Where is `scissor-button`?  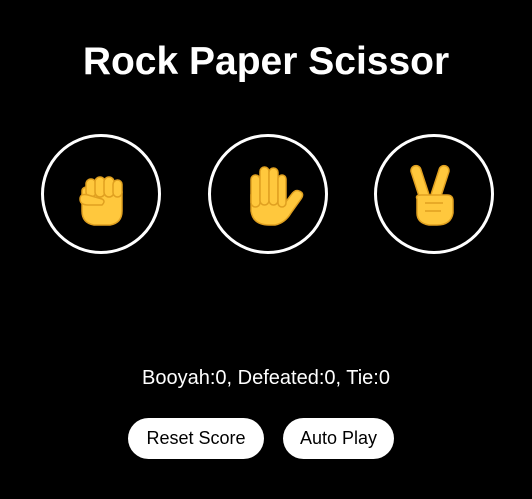 scissor-button is located at coordinates (434, 194).